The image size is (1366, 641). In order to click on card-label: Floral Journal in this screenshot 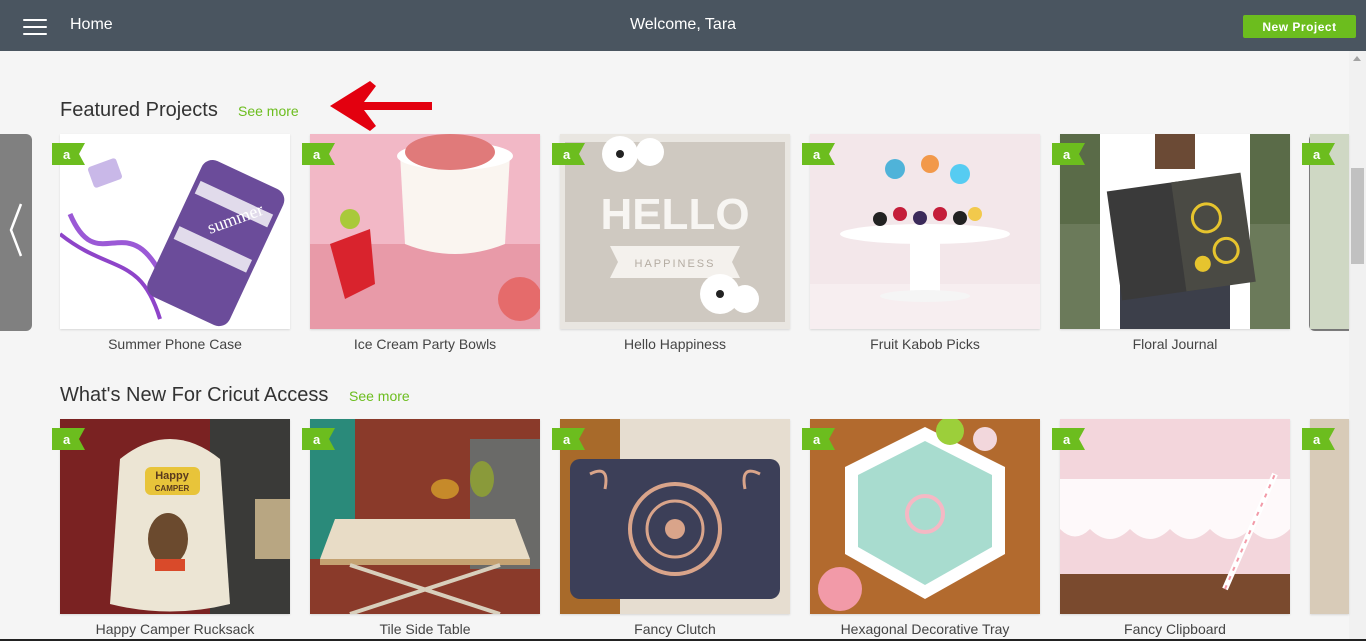, I will do `click(1175, 344)`.